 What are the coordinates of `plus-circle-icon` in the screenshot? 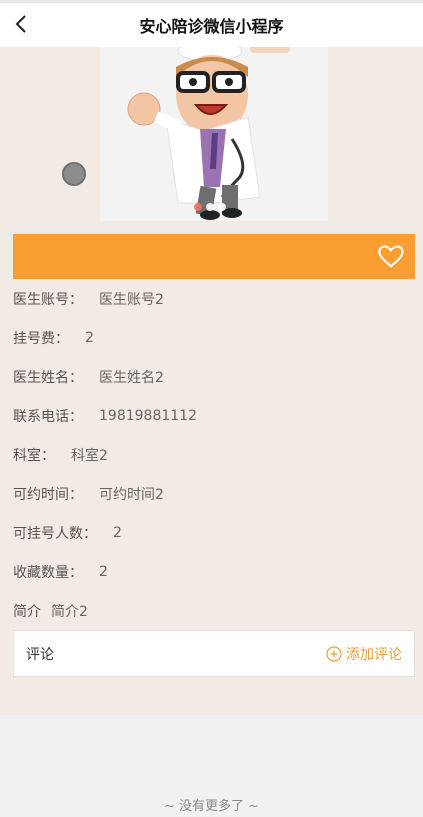 It's located at (334, 653).